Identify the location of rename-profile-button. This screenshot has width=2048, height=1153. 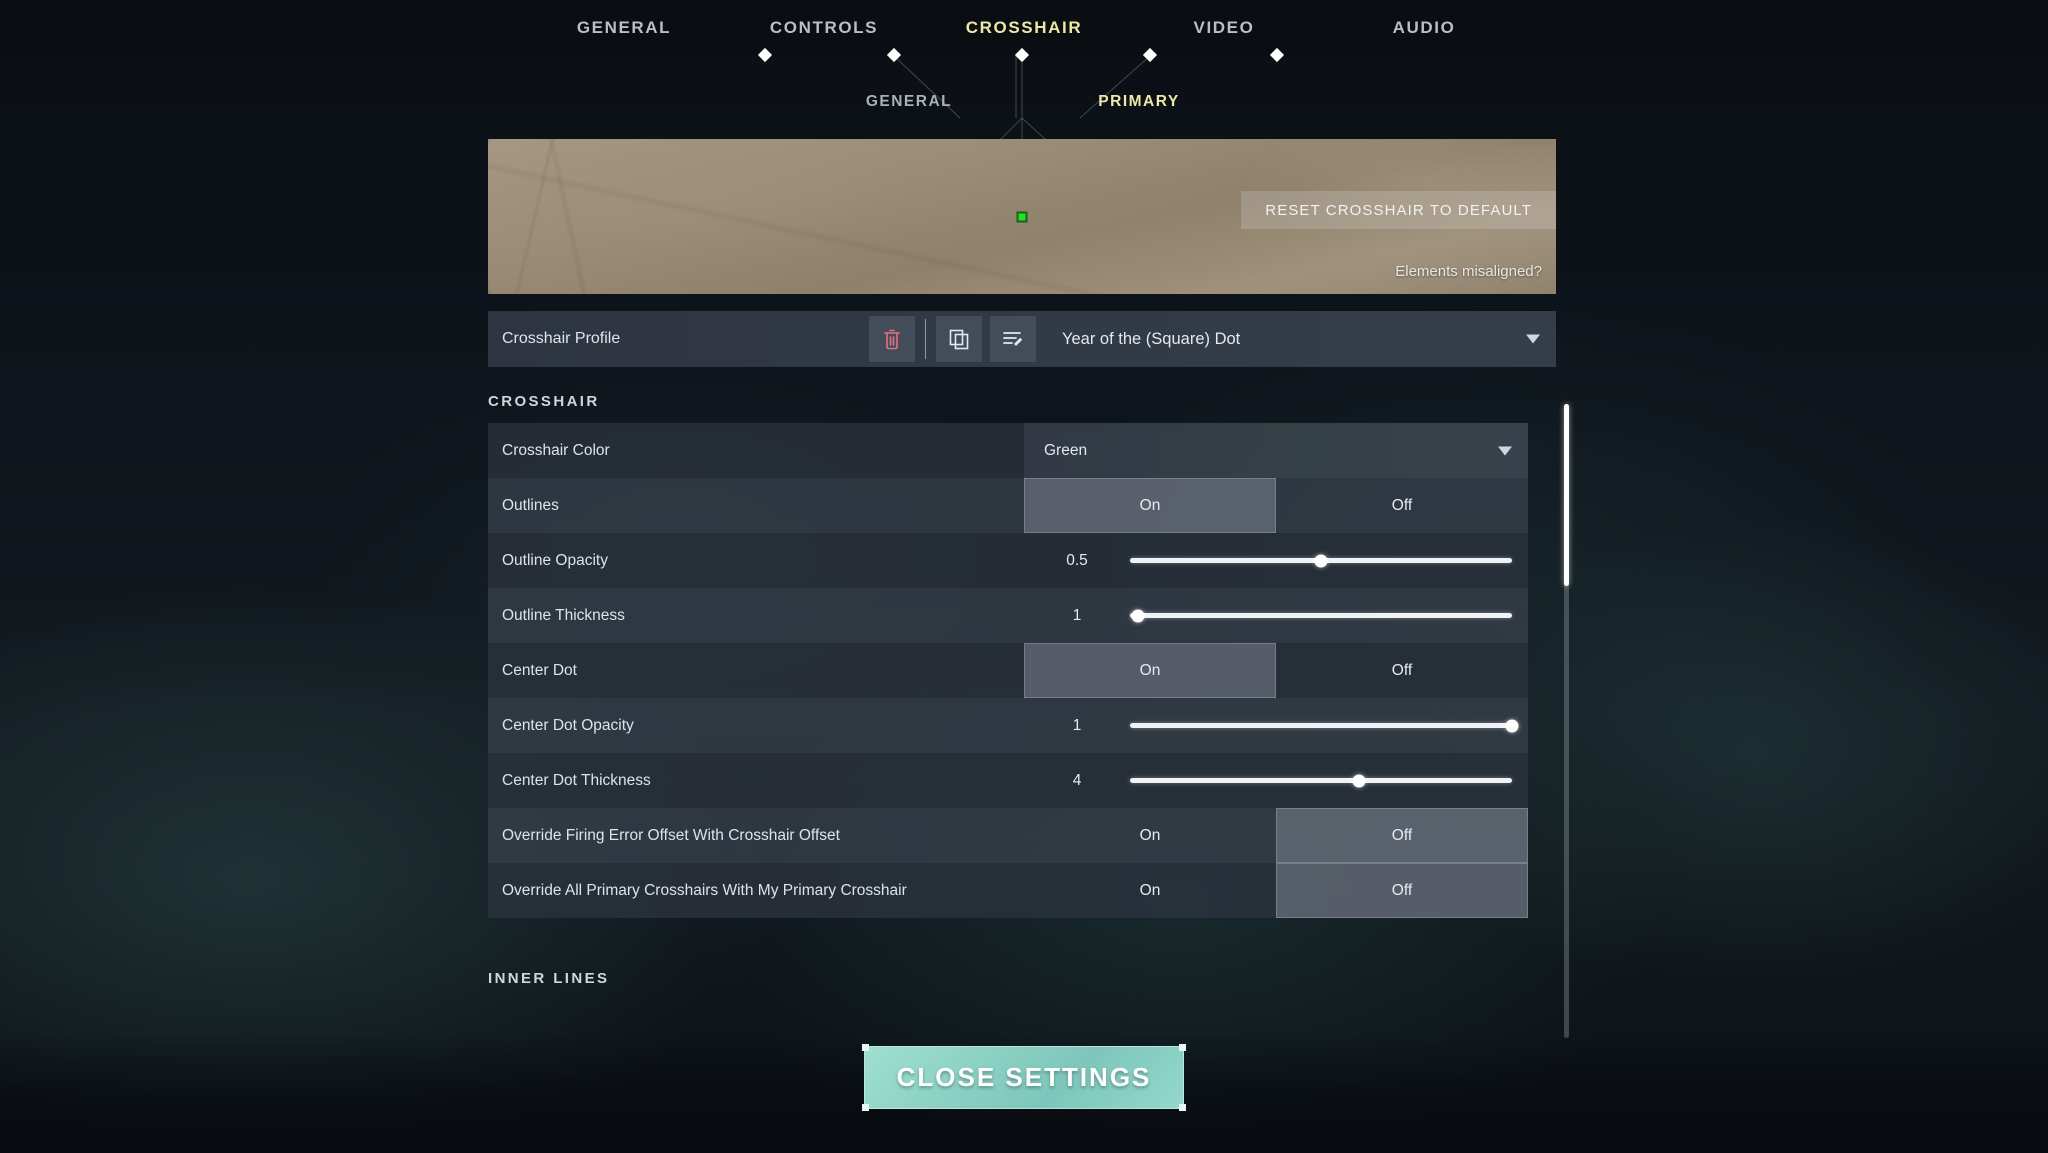
(1013, 339).